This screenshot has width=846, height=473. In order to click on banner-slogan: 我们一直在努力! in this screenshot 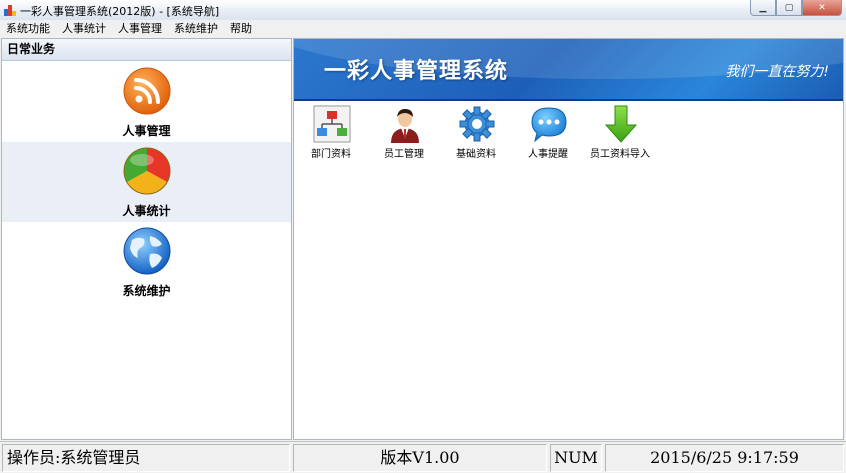, I will do `click(777, 72)`.